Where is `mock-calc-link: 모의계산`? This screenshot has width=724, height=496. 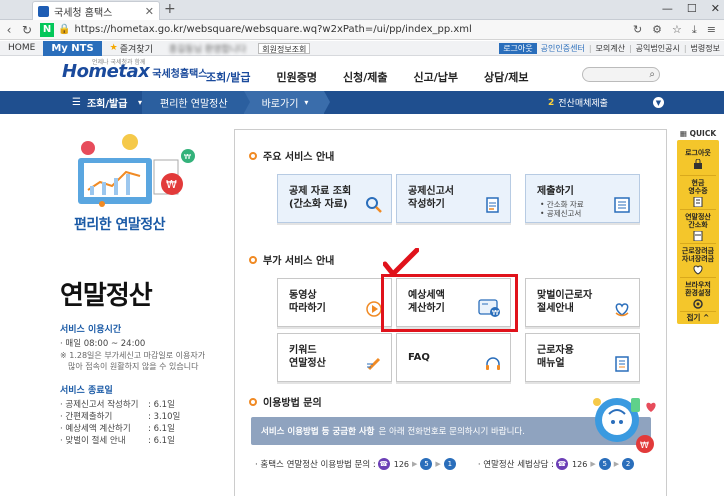
mock-calc-link: 모의계산 is located at coordinates (610, 48).